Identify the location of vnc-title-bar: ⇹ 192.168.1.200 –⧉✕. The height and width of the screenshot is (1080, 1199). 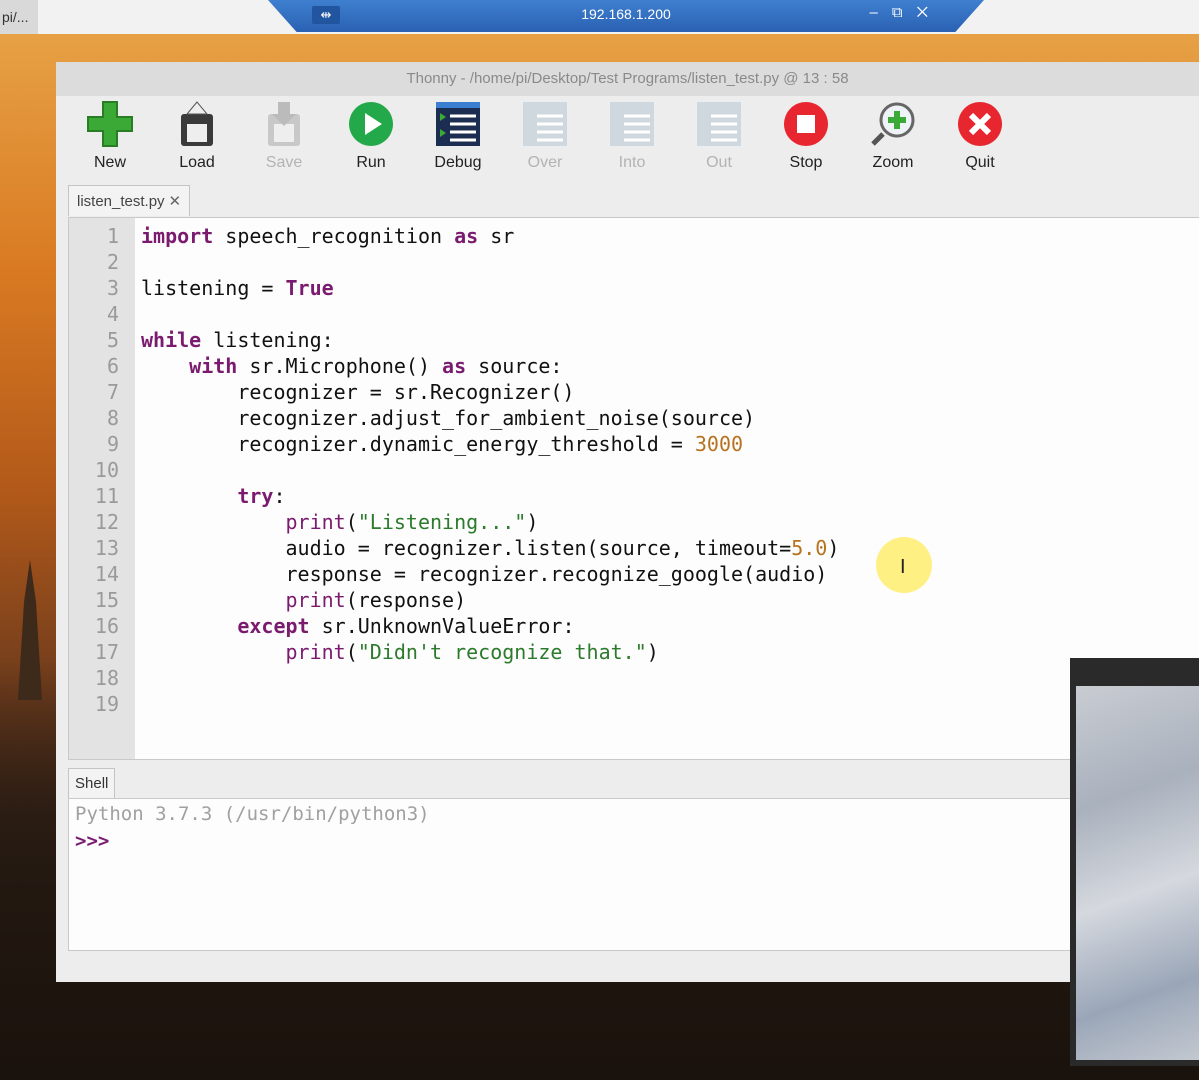
(626, 16).